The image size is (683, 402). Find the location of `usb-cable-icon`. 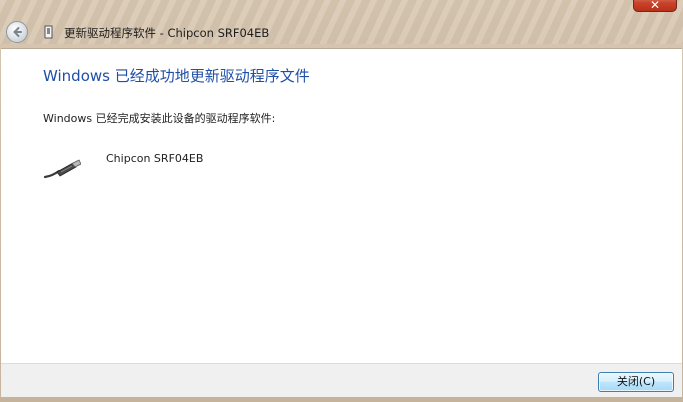

usb-cable-icon is located at coordinates (62, 169).